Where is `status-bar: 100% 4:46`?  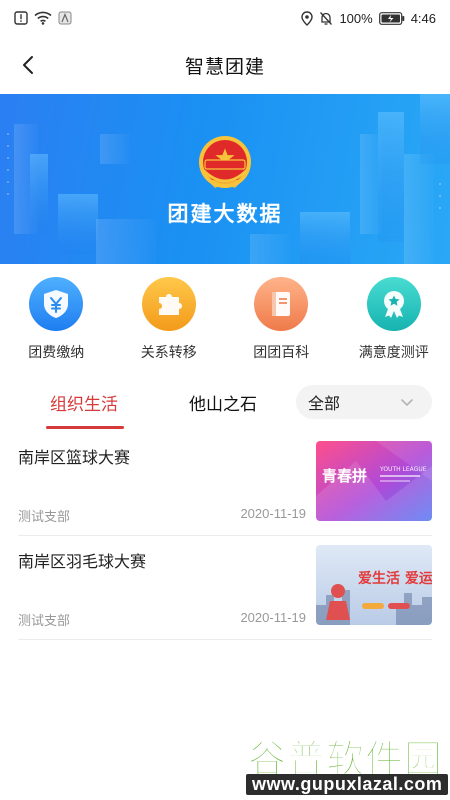 status-bar: 100% 4:46 is located at coordinates (225, 18).